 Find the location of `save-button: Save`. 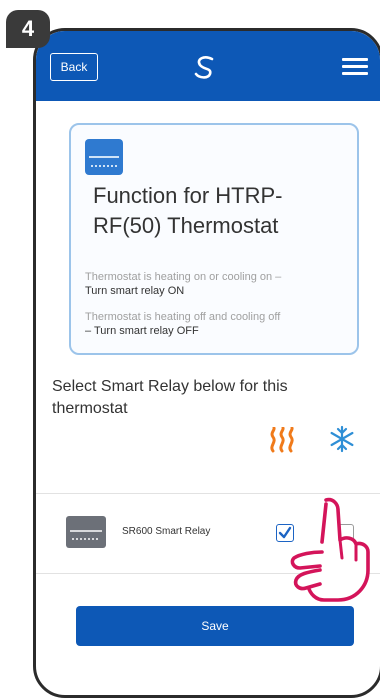

save-button: Save is located at coordinates (215, 626).